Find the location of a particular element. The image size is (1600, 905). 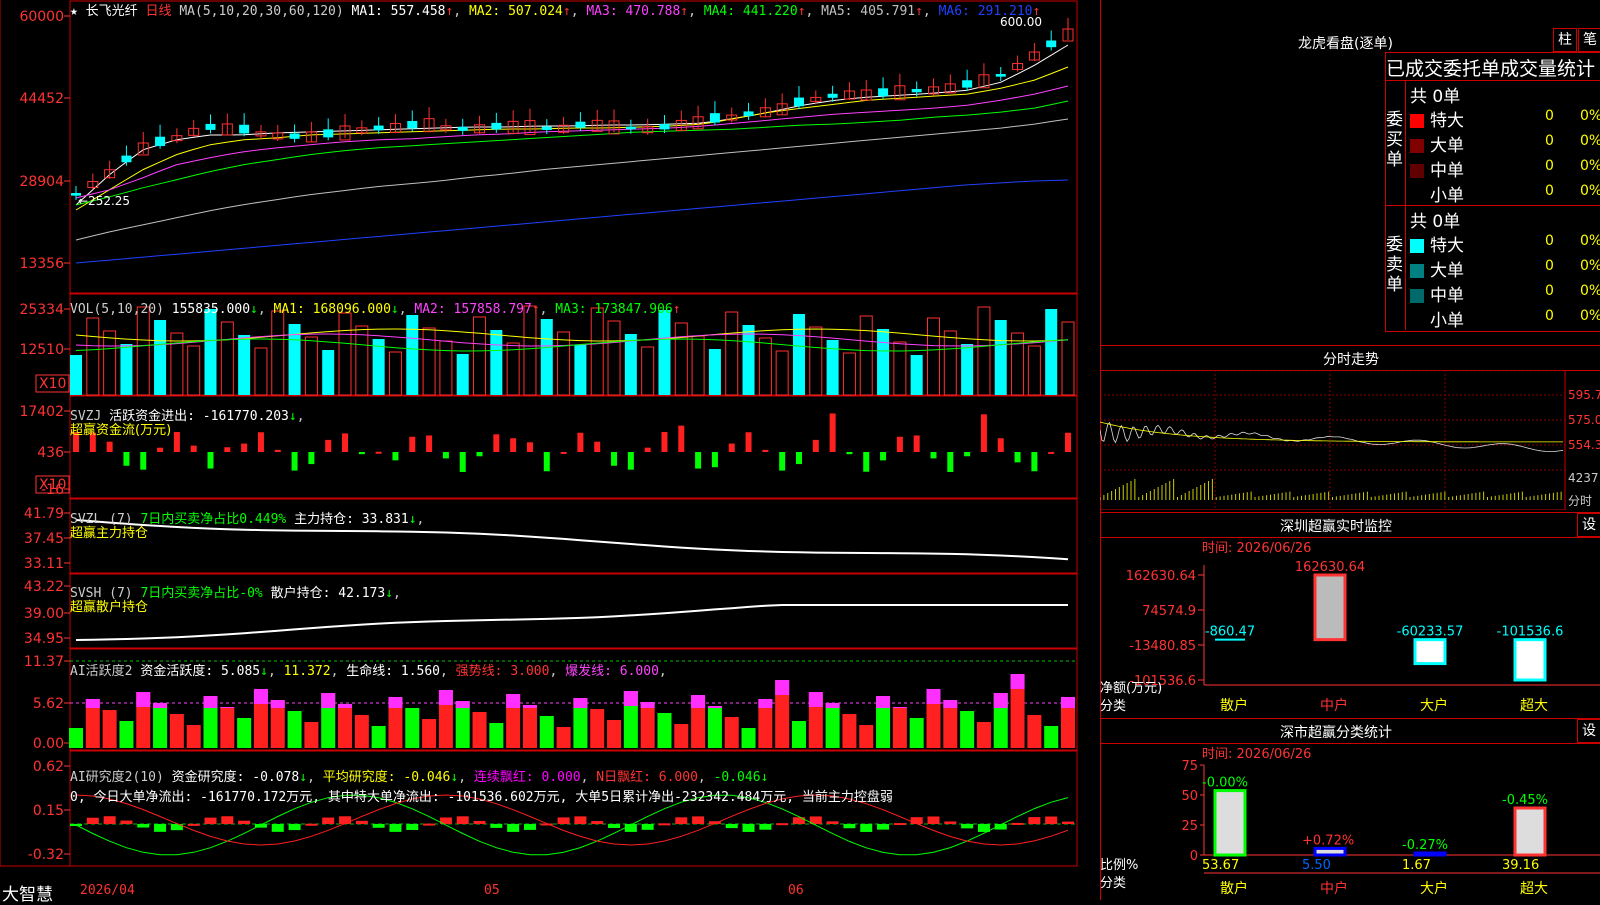

period-label: 日线 is located at coordinates (159, 11).